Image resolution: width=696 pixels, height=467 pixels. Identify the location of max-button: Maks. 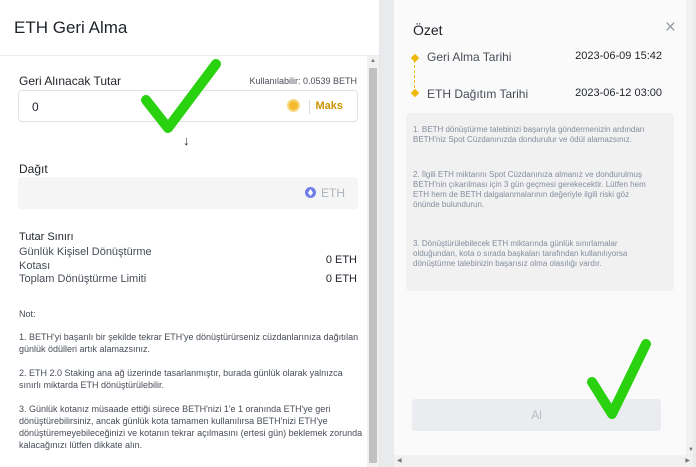
(329, 106).